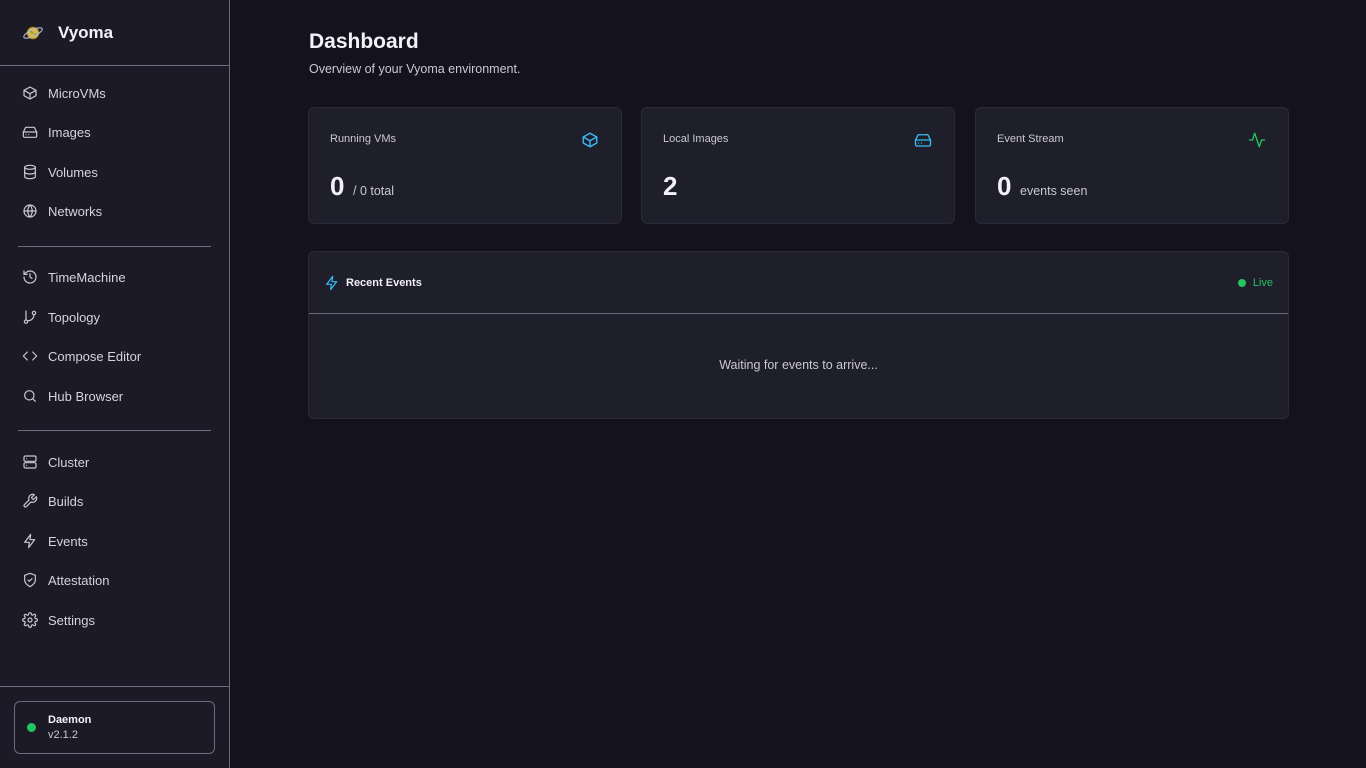 Image resolution: width=1366 pixels, height=768 pixels. I want to click on git-branch-icon, so click(29, 317).